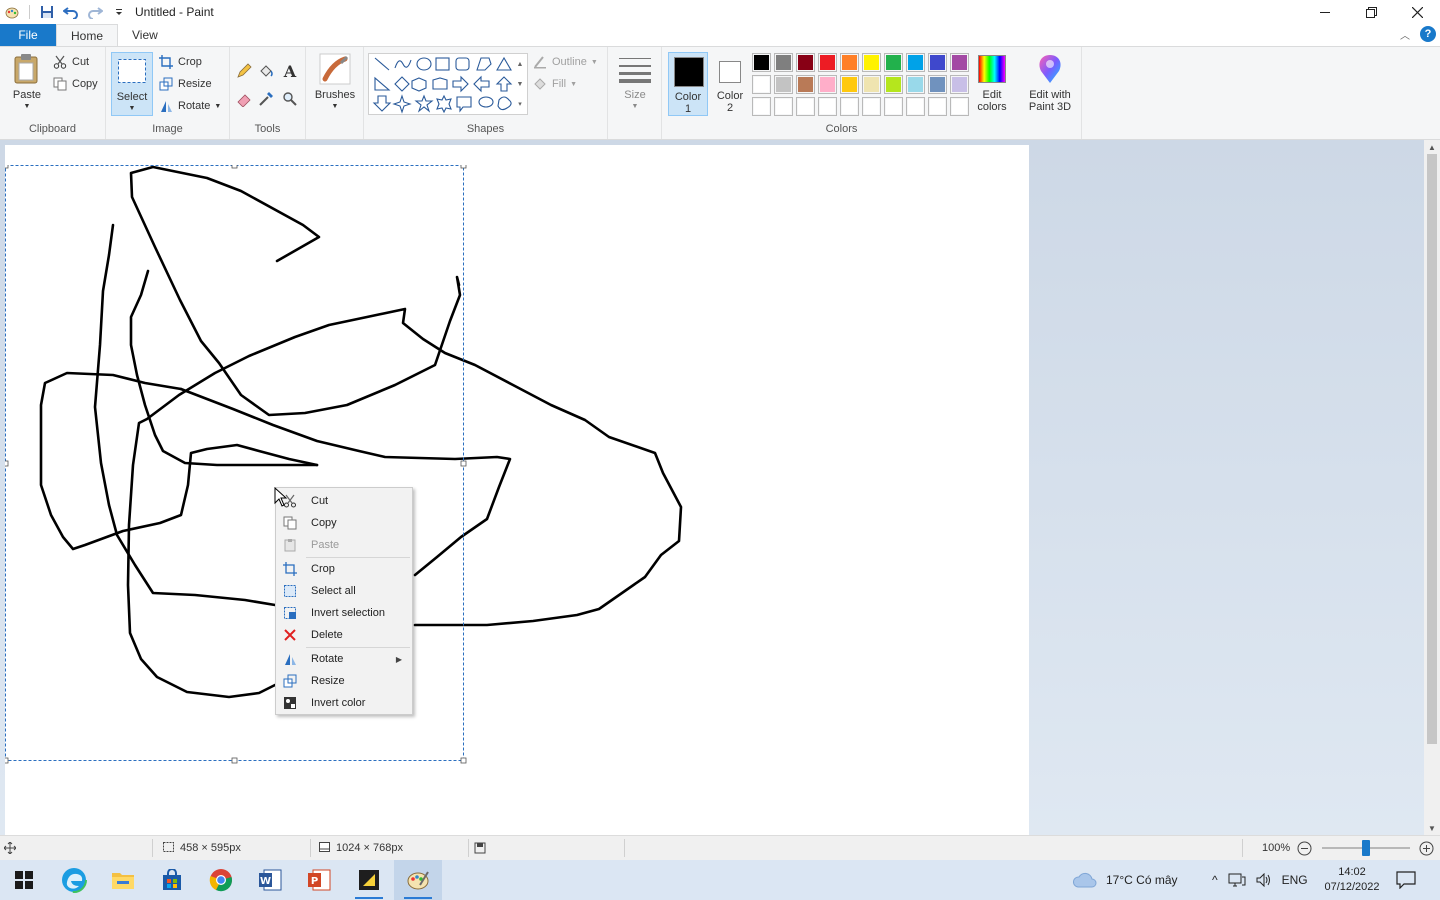 The width and height of the screenshot is (1440, 900). What do you see at coordinates (221, 880) in the screenshot?
I see `taskbar-chrome` at bounding box center [221, 880].